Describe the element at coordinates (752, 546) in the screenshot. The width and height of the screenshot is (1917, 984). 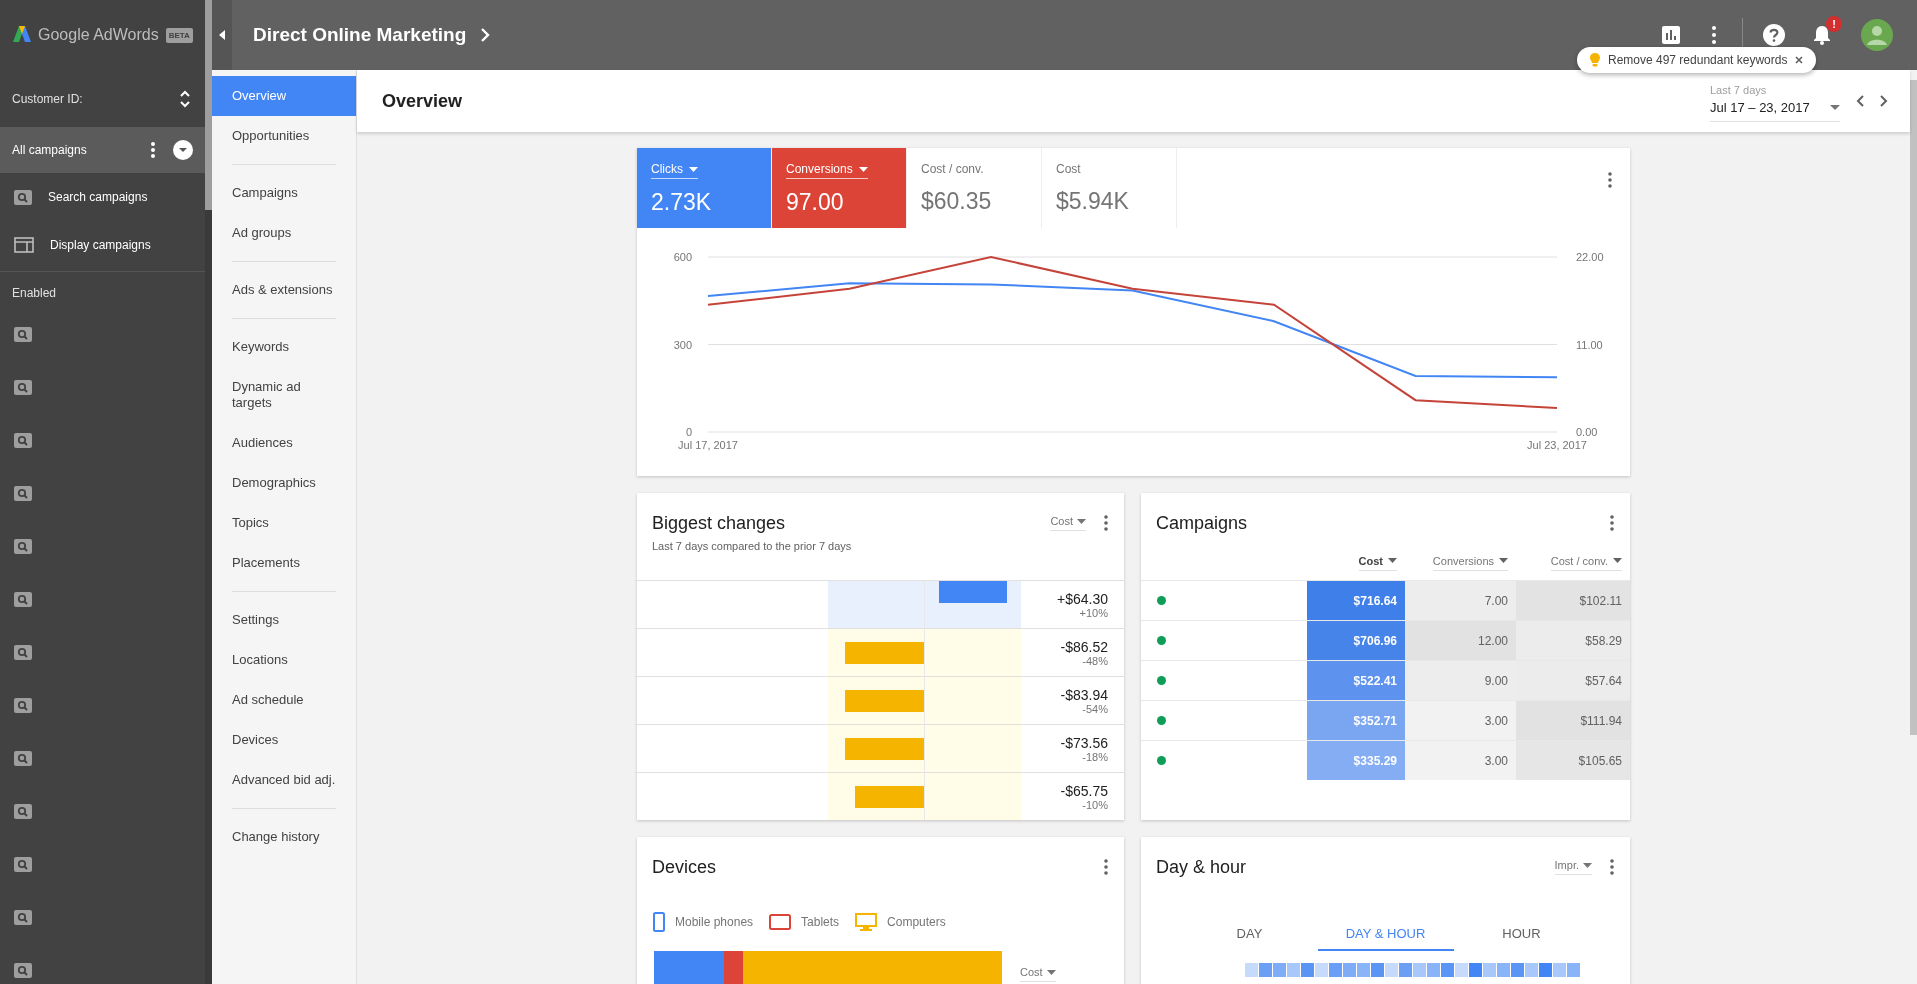
I see `card-subtitle: Last 7 days compared to the prior 7 days` at that location.